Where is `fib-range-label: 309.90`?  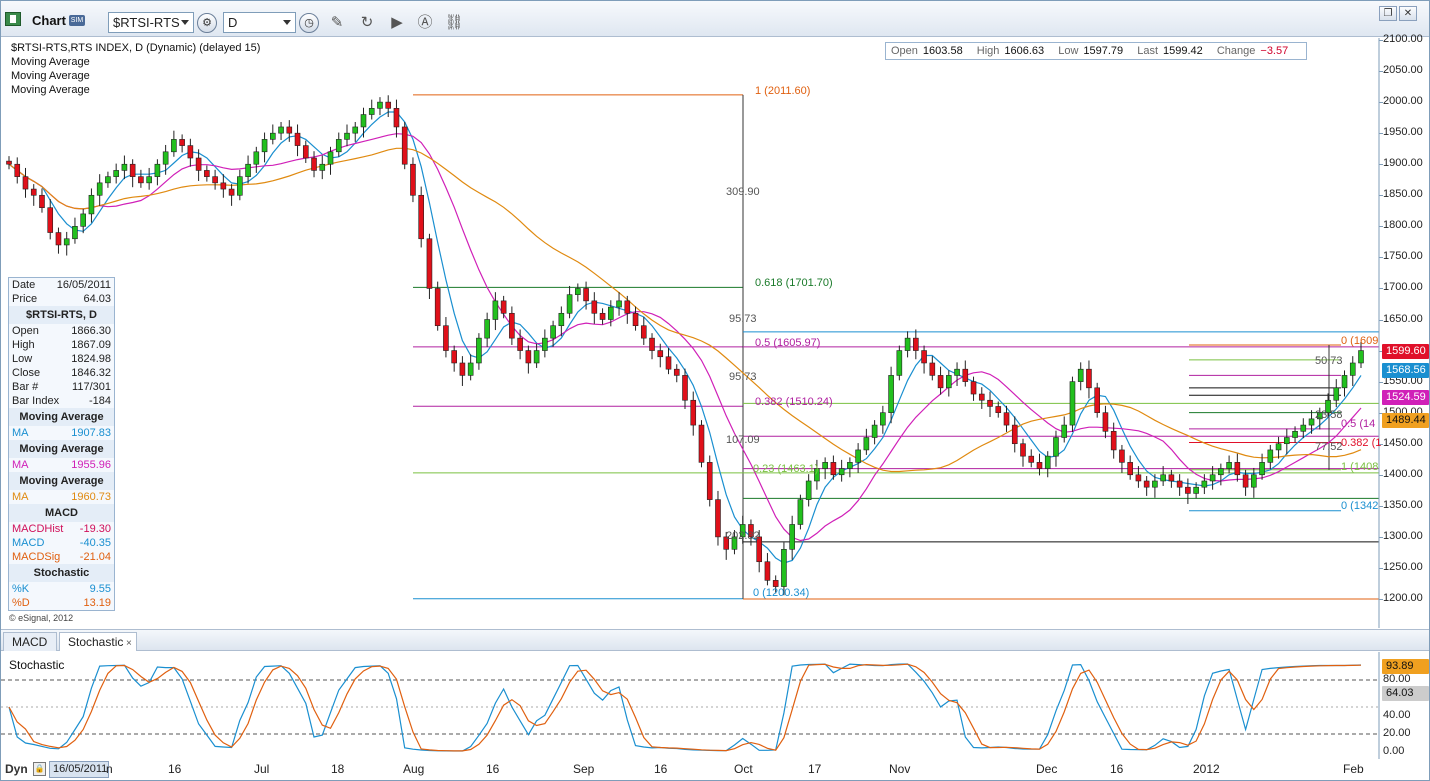
fib-range-label: 309.90 is located at coordinates (743, 192).